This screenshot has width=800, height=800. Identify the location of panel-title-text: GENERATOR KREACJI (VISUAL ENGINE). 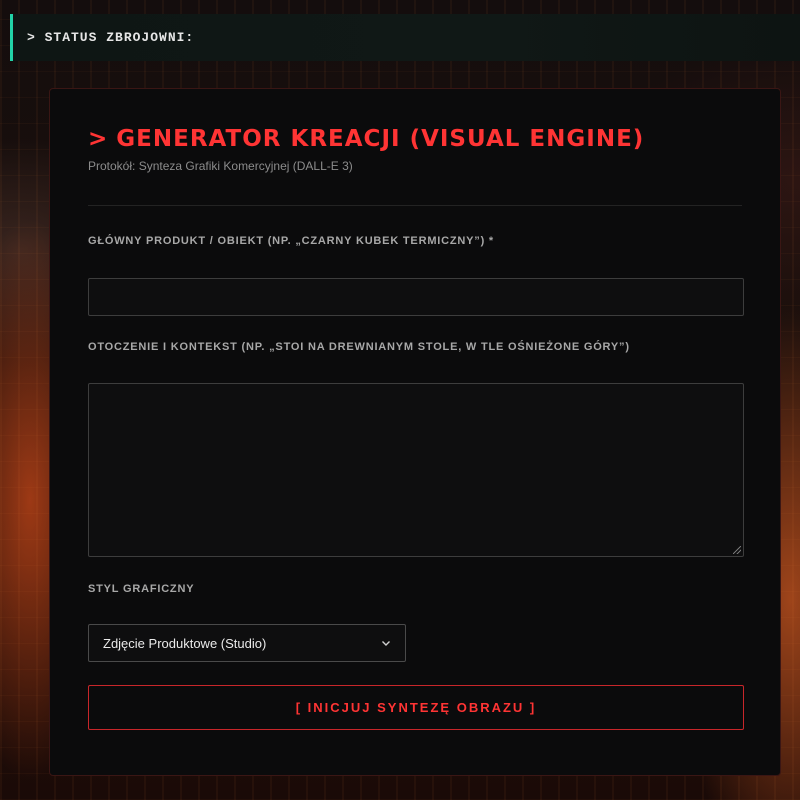
(380, 139).